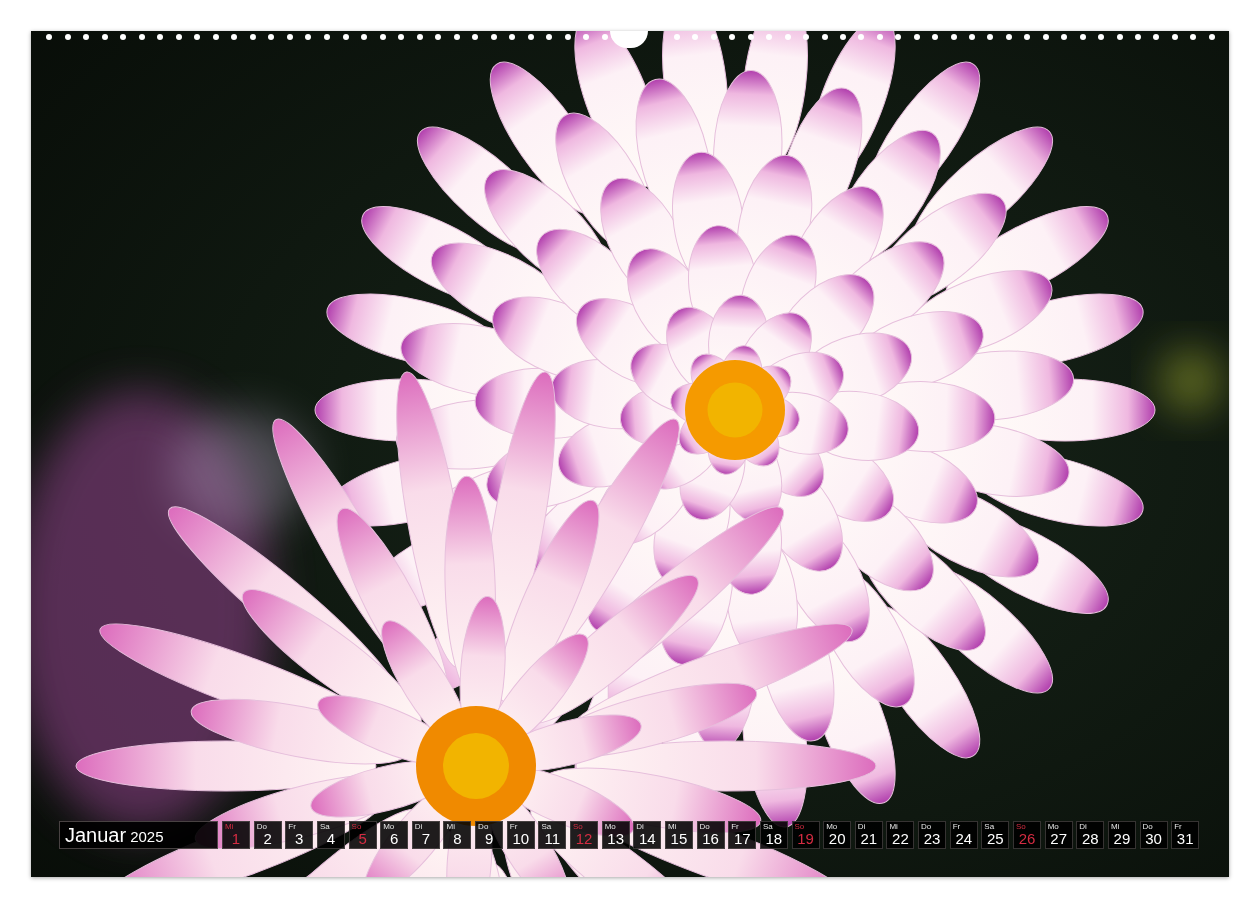 The image size is (1260, 908). I want to click on day-number: 2, so click(267, 839).